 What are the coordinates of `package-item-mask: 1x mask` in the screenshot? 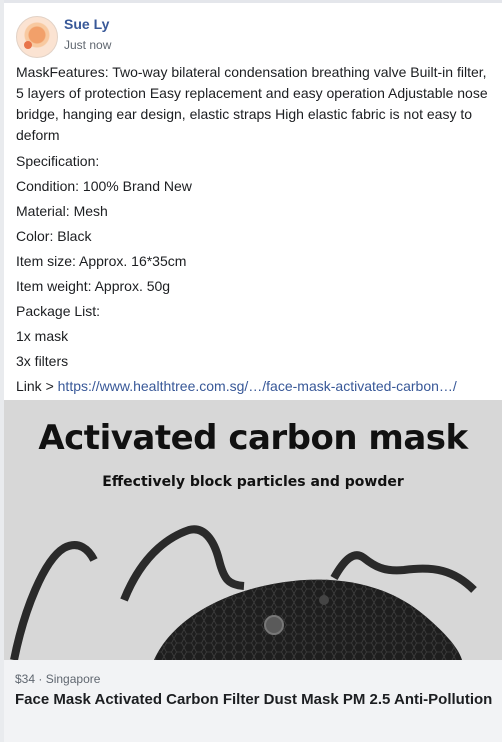 It's located at (42, 336).